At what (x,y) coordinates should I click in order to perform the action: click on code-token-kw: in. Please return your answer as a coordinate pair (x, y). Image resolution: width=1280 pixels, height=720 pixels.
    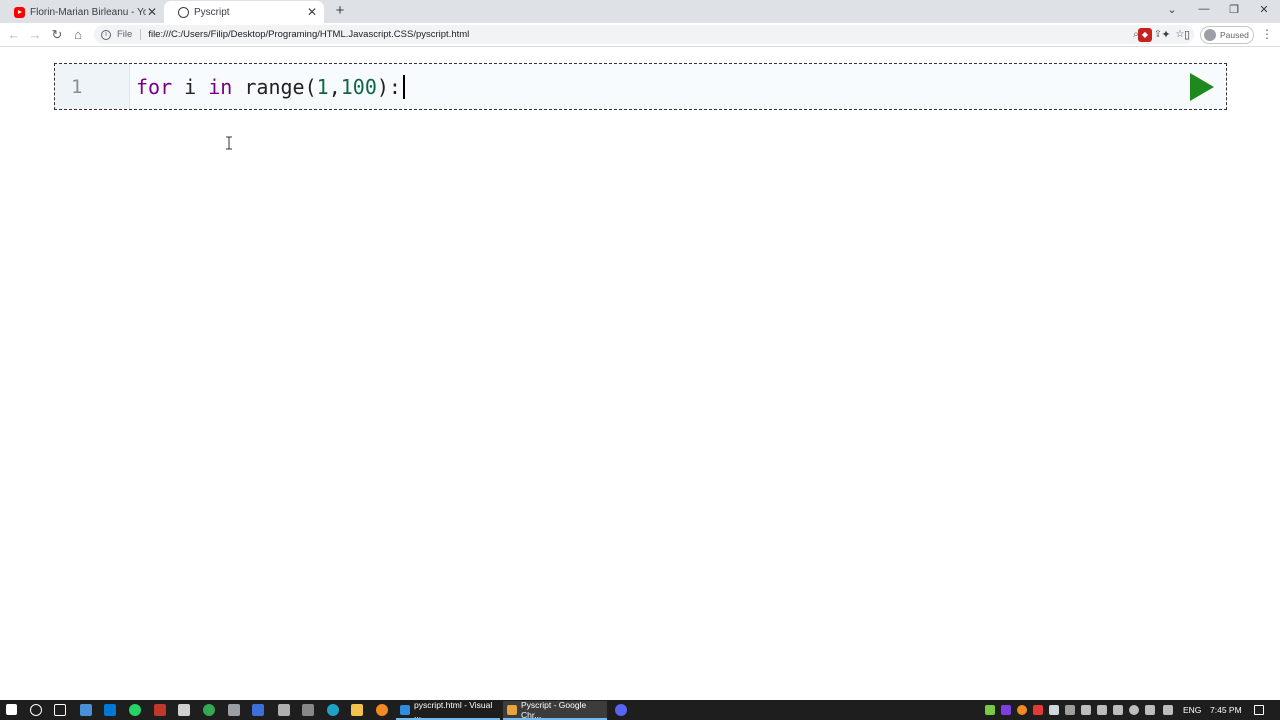
    Looking at the image, I should click on (220, 86).